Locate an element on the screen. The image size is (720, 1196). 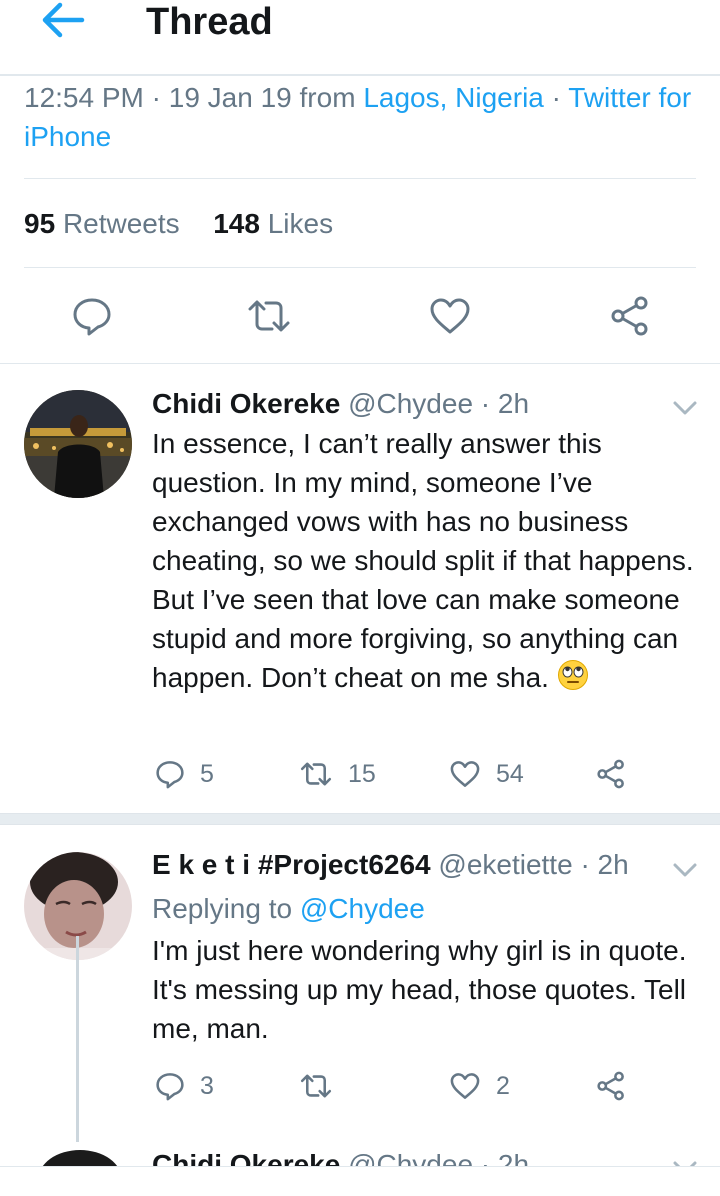
likes-stat: 148 Likes is located at coordinates (273, 223).